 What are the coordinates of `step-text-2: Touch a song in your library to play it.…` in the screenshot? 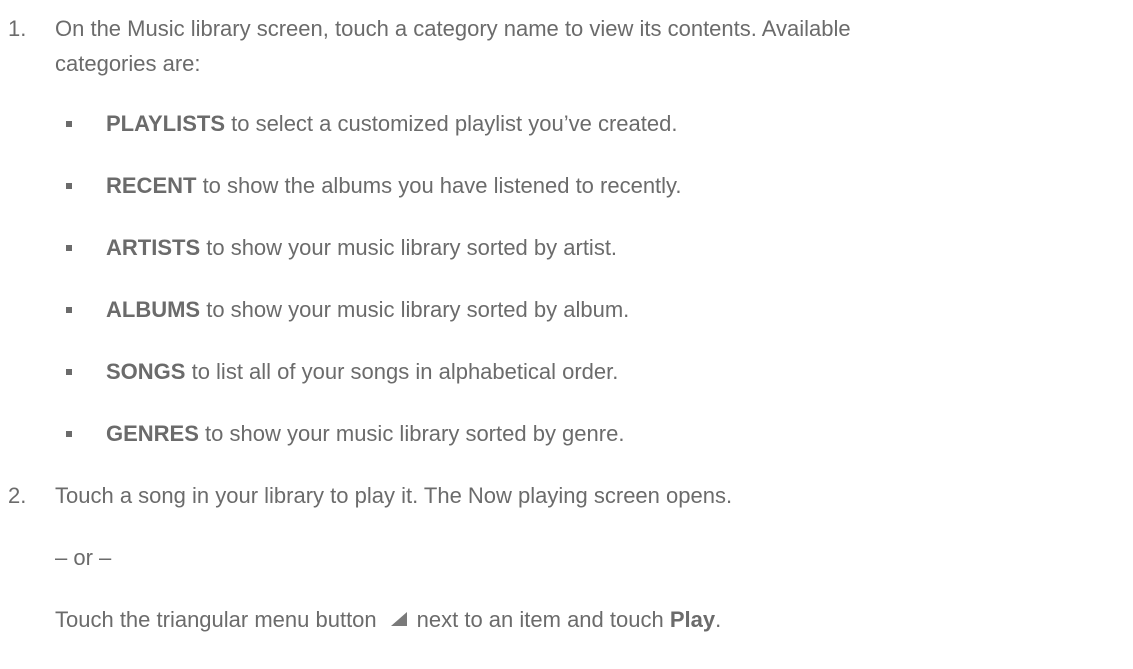 It's located at (394, 495).